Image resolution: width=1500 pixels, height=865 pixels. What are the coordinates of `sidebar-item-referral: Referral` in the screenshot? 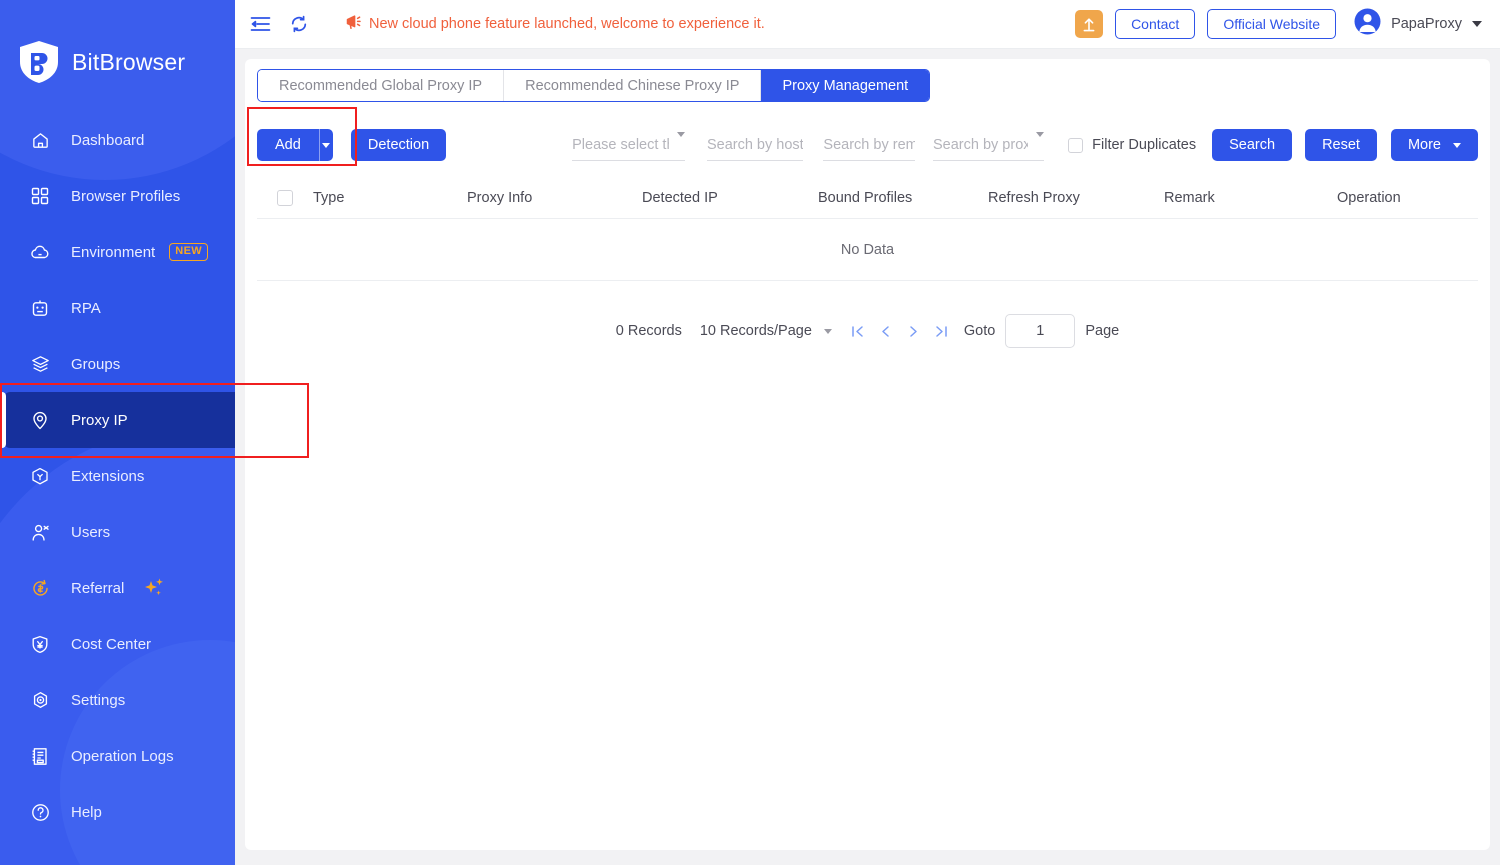 It's located at (117, 588).